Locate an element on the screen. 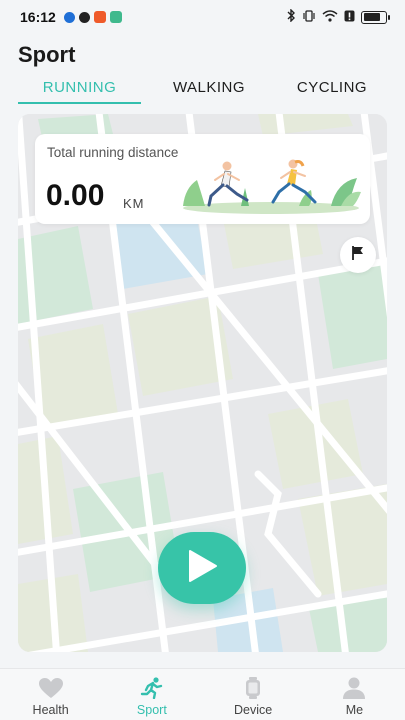  vibrate-icon is located at coordinates (309, 17).